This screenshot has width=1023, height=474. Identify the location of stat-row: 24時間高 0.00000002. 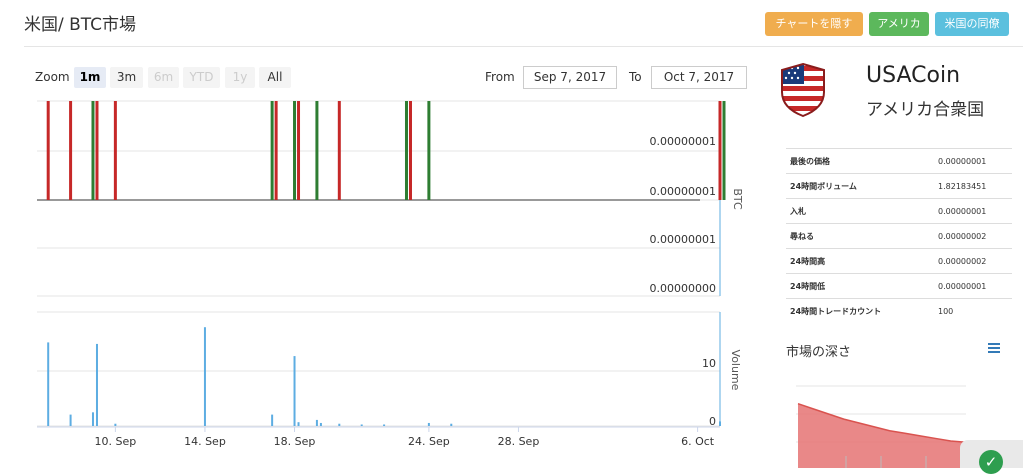
(899, 261).